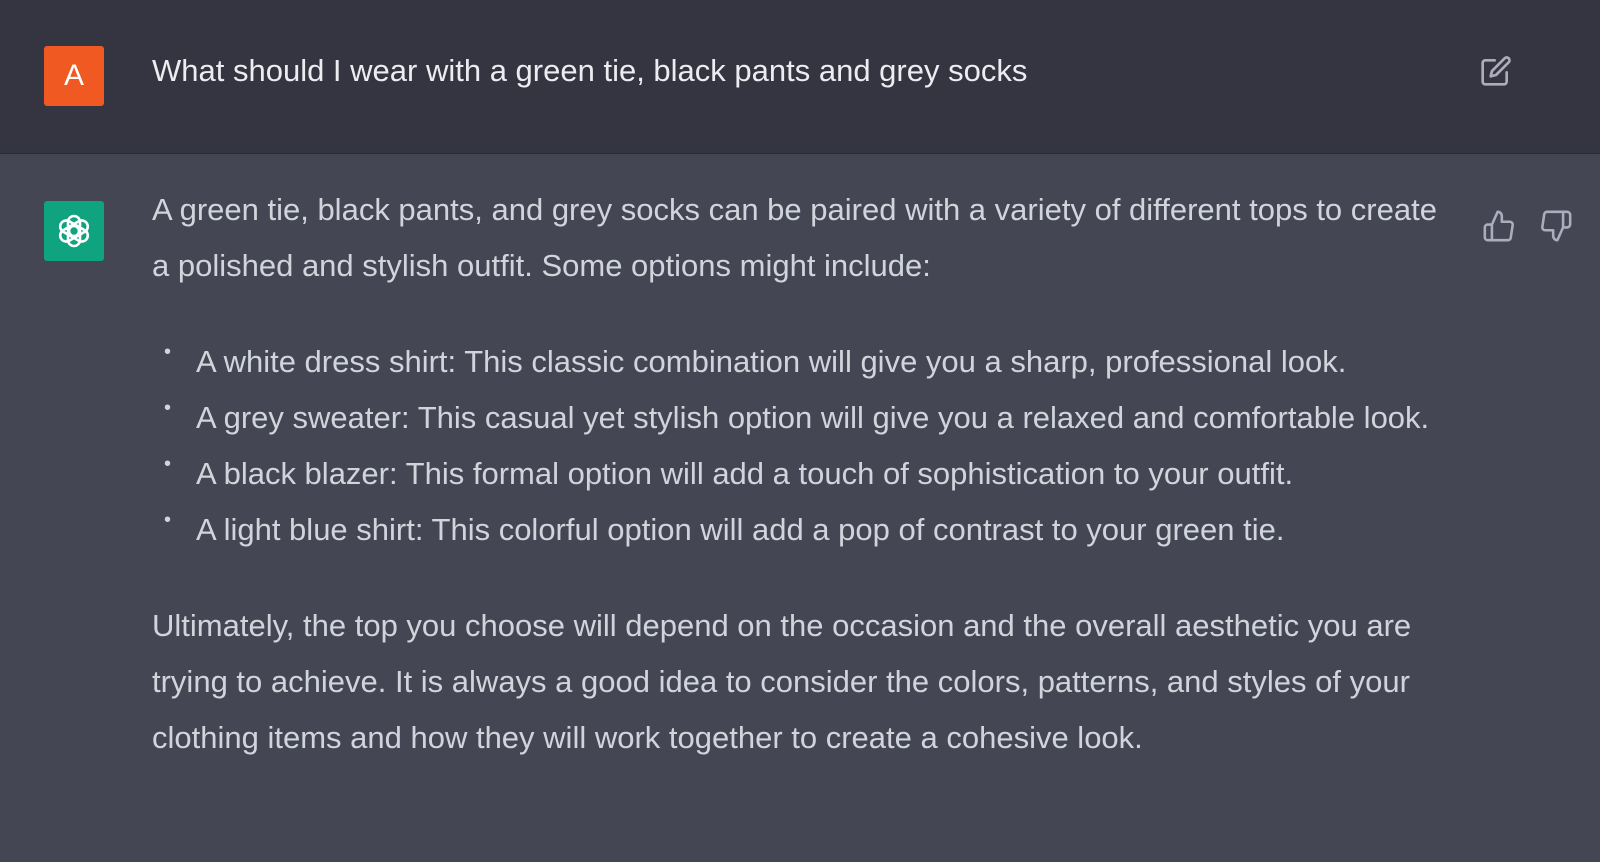 Image resolution: width=1600 pixels, height=862 pixels. Describe the element at coordinates (1496, 71) in the screenshot. I see `edit-icon` at that location.